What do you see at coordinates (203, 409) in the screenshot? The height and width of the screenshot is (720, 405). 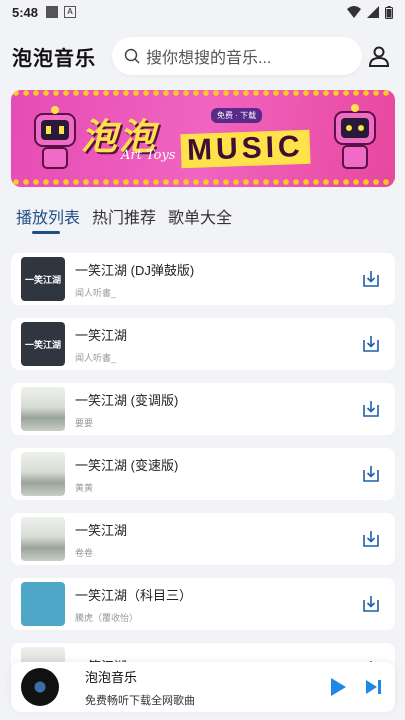 I see `song-list-item: 一笑江湖 (变调版) 要要` at bounding box center [203, 409].